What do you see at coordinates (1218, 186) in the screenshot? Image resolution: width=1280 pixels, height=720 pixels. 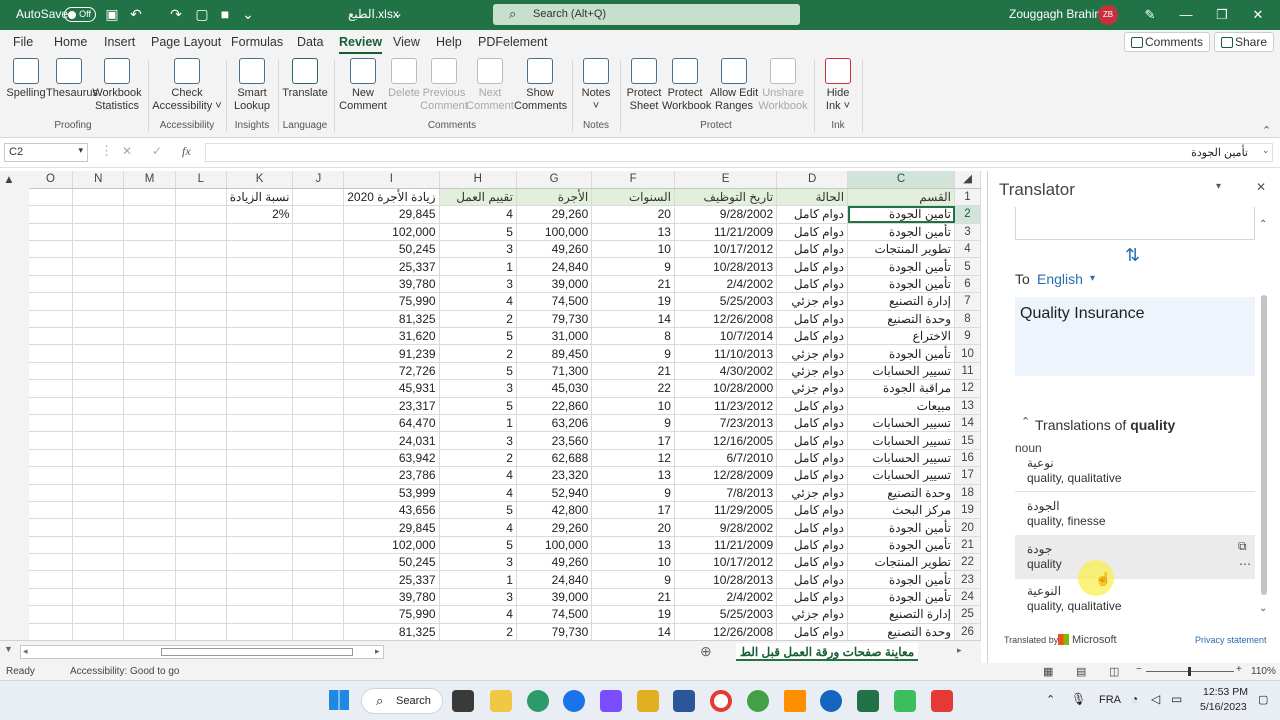 I see `pane-options-icon: ▾` at bounding box center [1218, 186].